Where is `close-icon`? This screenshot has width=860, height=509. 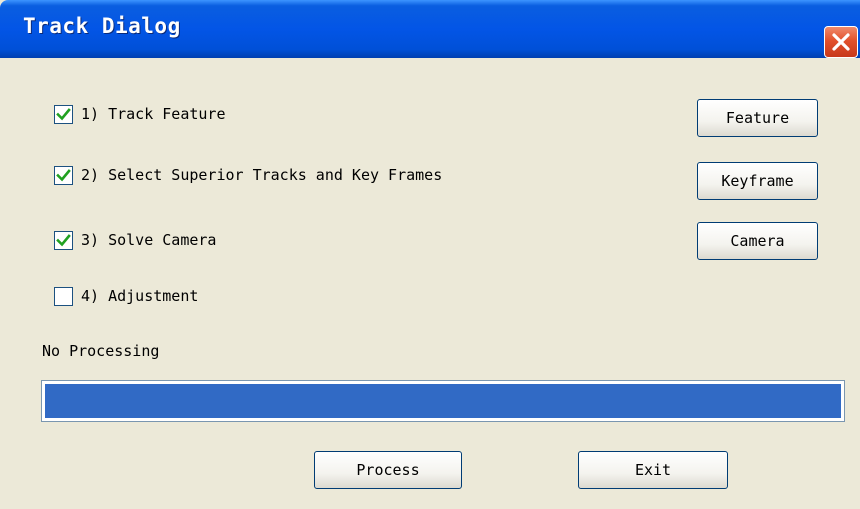 close-icon is located at coordinates (841, 42).